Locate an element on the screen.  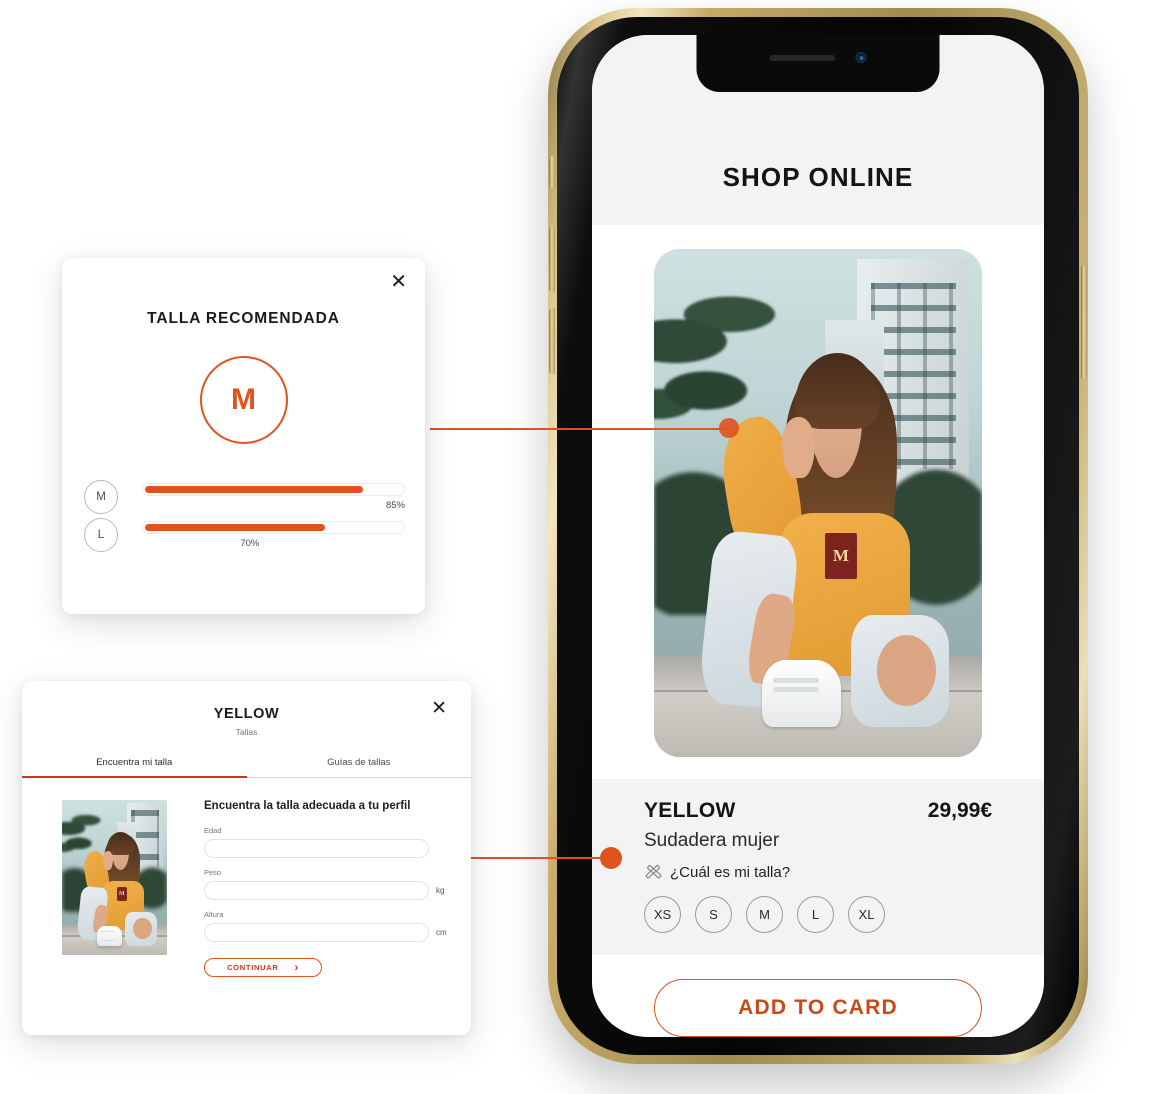
finder-tabs: Encuentra mi talla Guías de tallas is located at coordinates (246, 767).